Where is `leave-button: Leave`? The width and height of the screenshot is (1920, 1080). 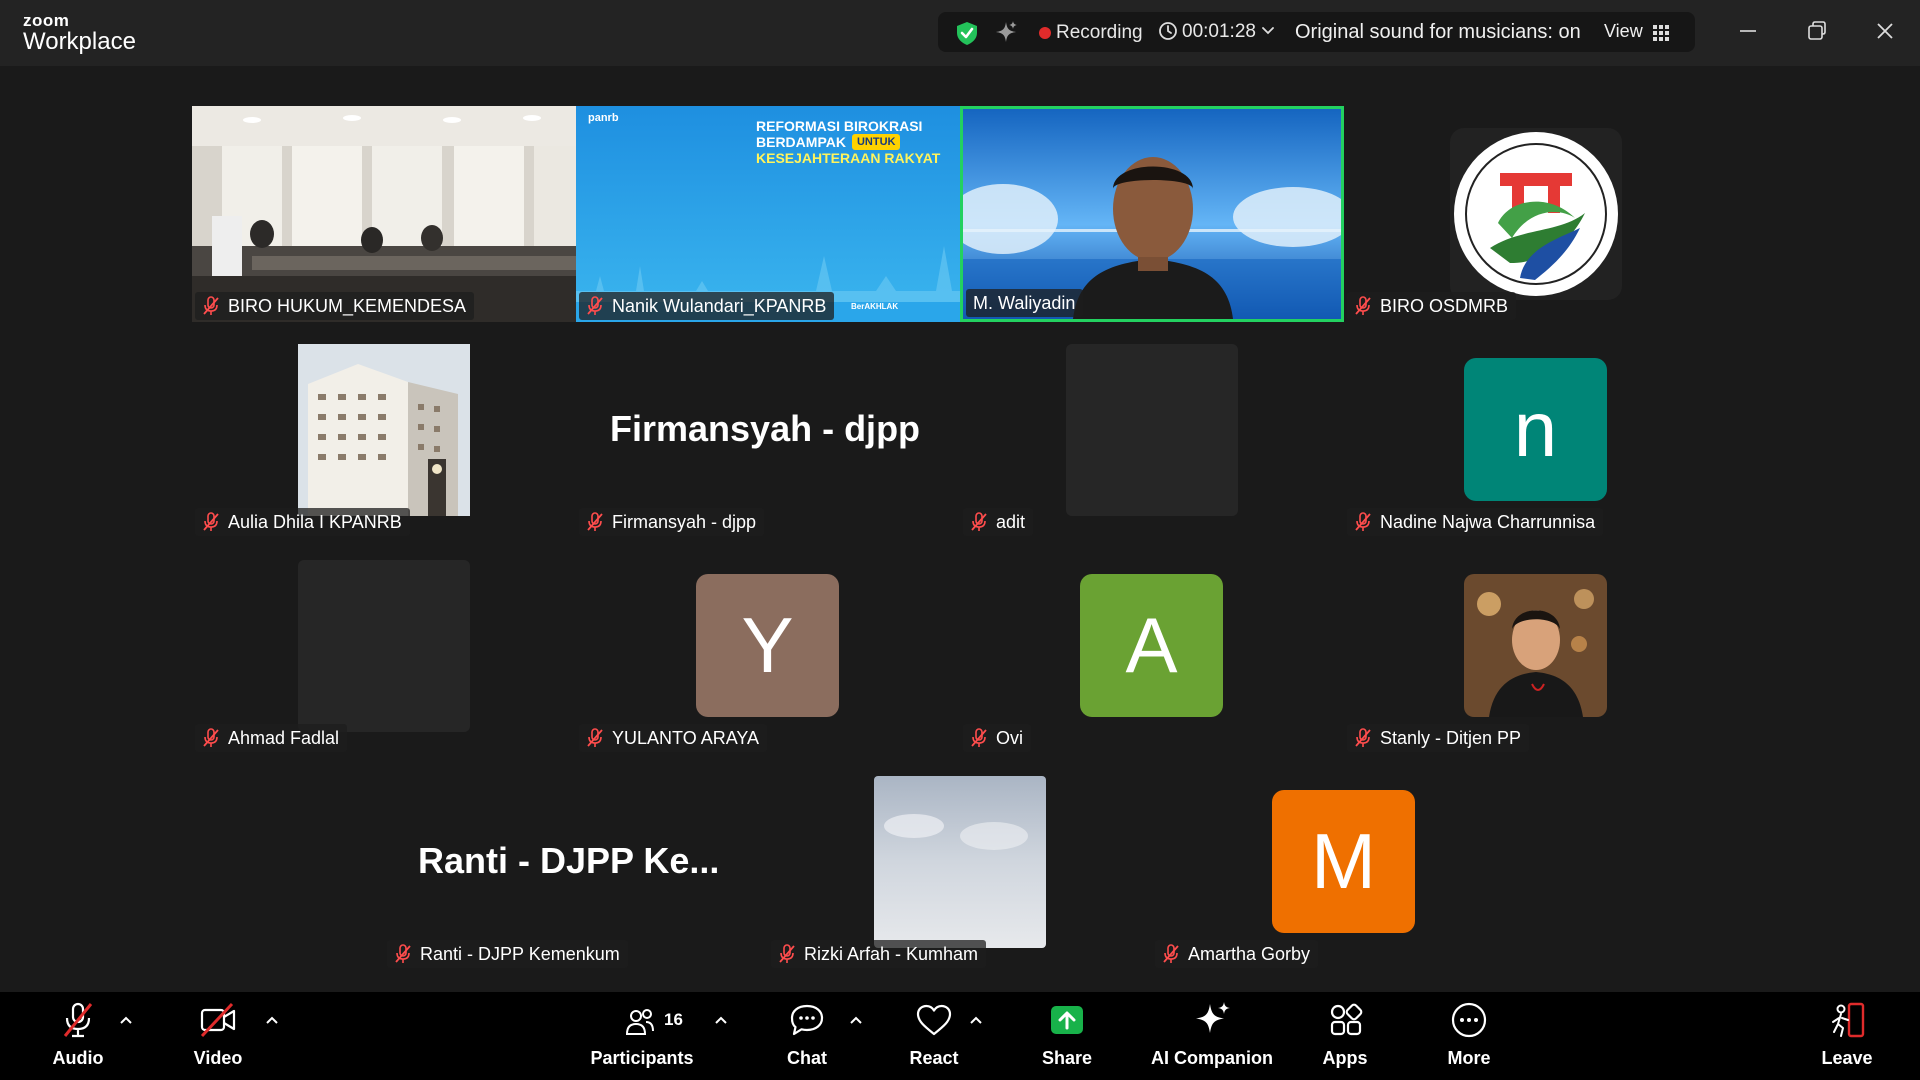
leave-button: Leave is located at coordinates (1847, 1033).